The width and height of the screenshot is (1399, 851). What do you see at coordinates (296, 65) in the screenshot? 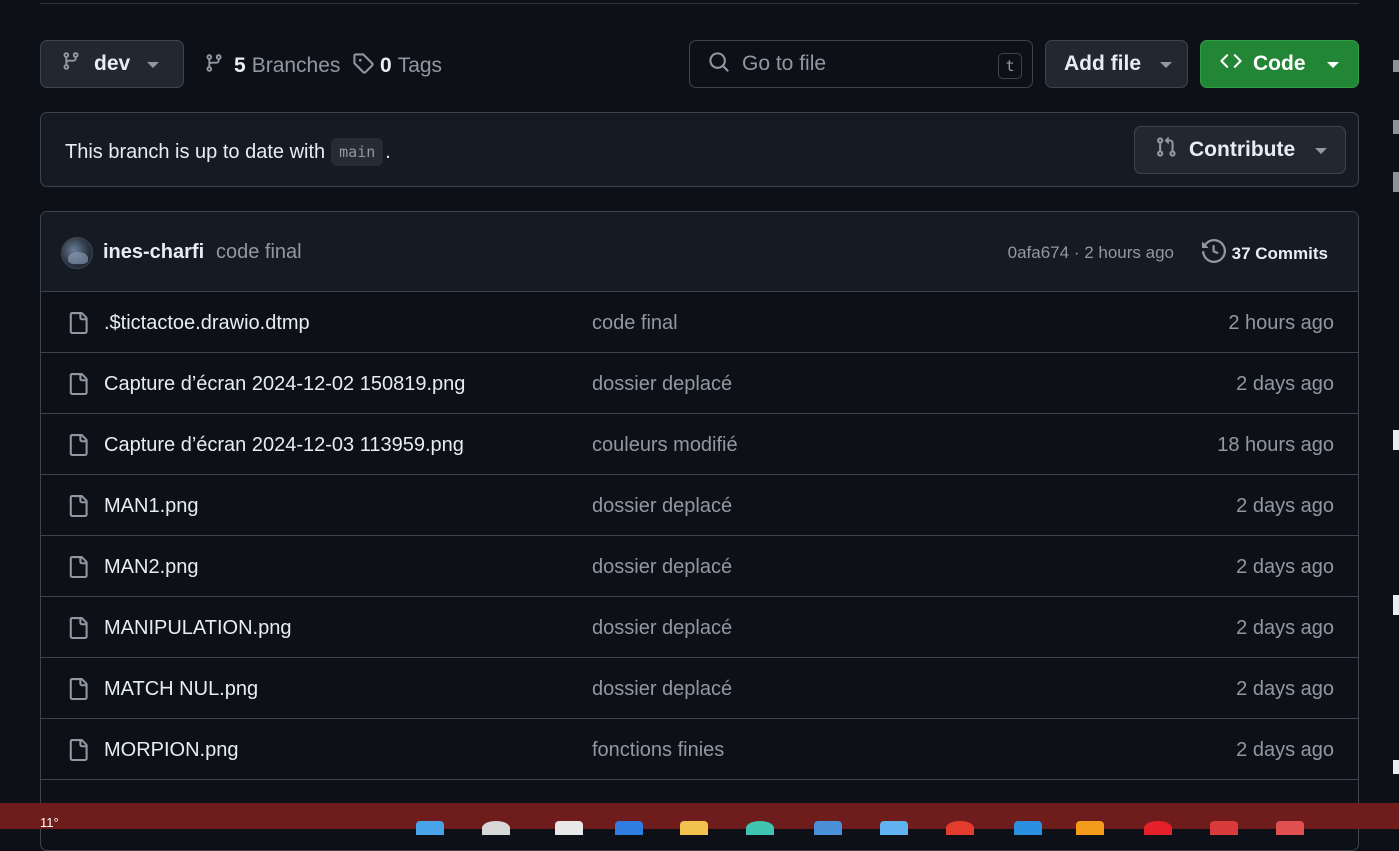
I see `branches-label: Branches` at bounding box center [296, 65].